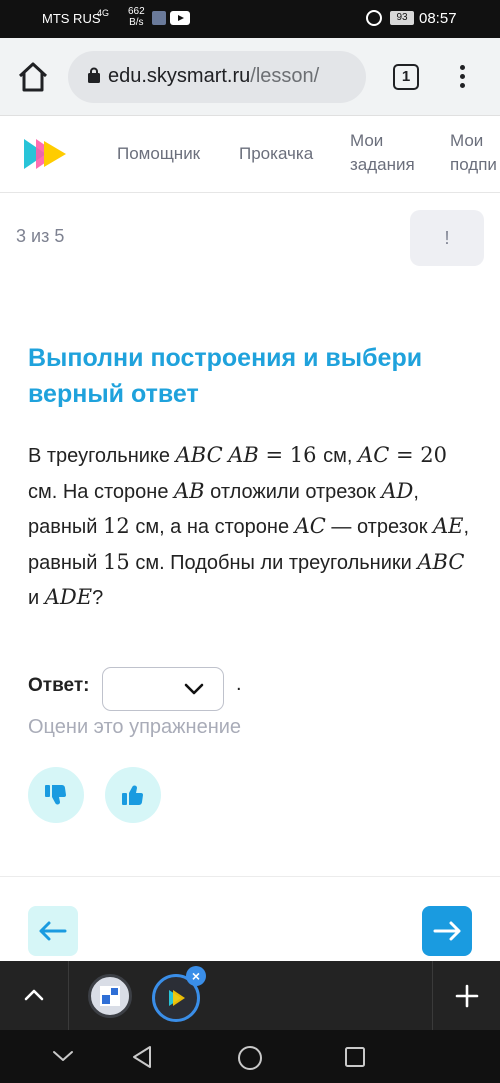  What do you see at coordinates (136, 11) in the screenshot?
I see `net-speed-value: 662` at bounding box center [136, 11].